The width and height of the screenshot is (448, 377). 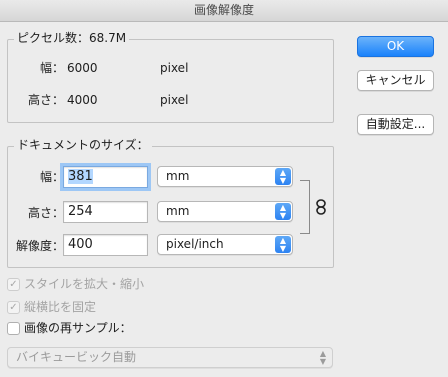 I want to click on constrain-proportions-label: 縦横比を固定, so click(x=60, y=307).